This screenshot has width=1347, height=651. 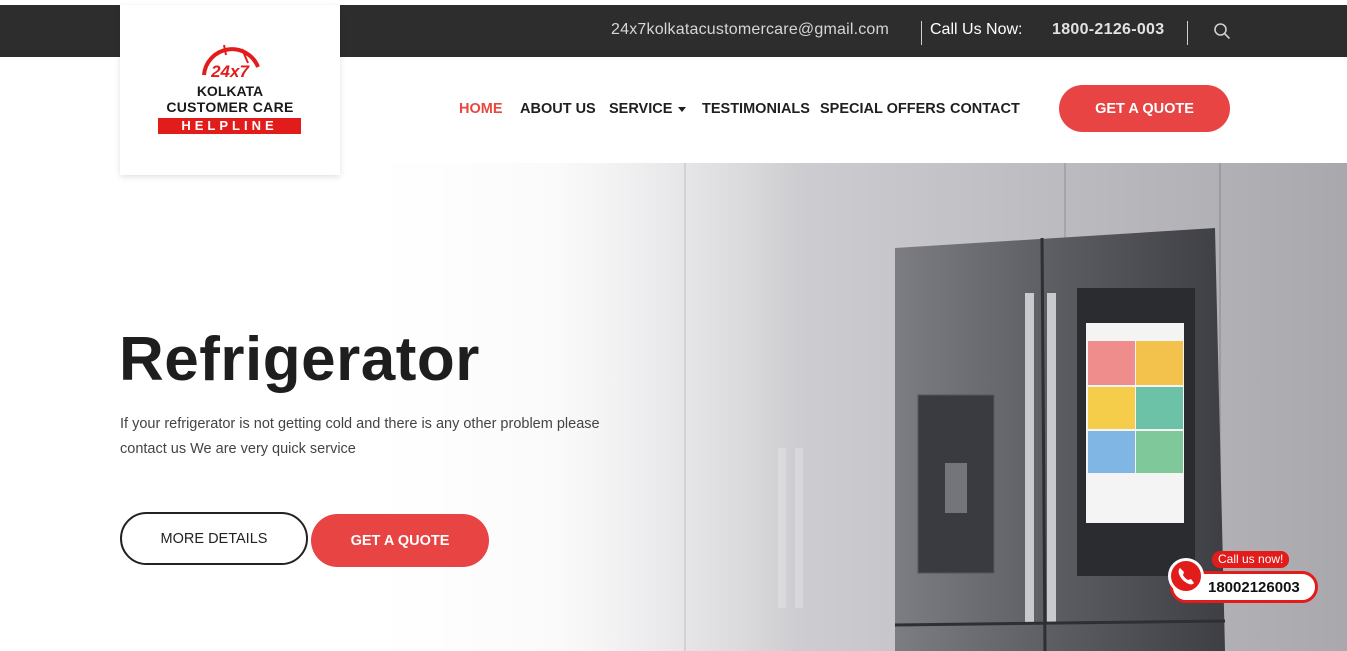 What do you see at coordinates (985, 109) in the screenshot?
I see `nav-contact: CONTACT` at bounding box center [985, 109].